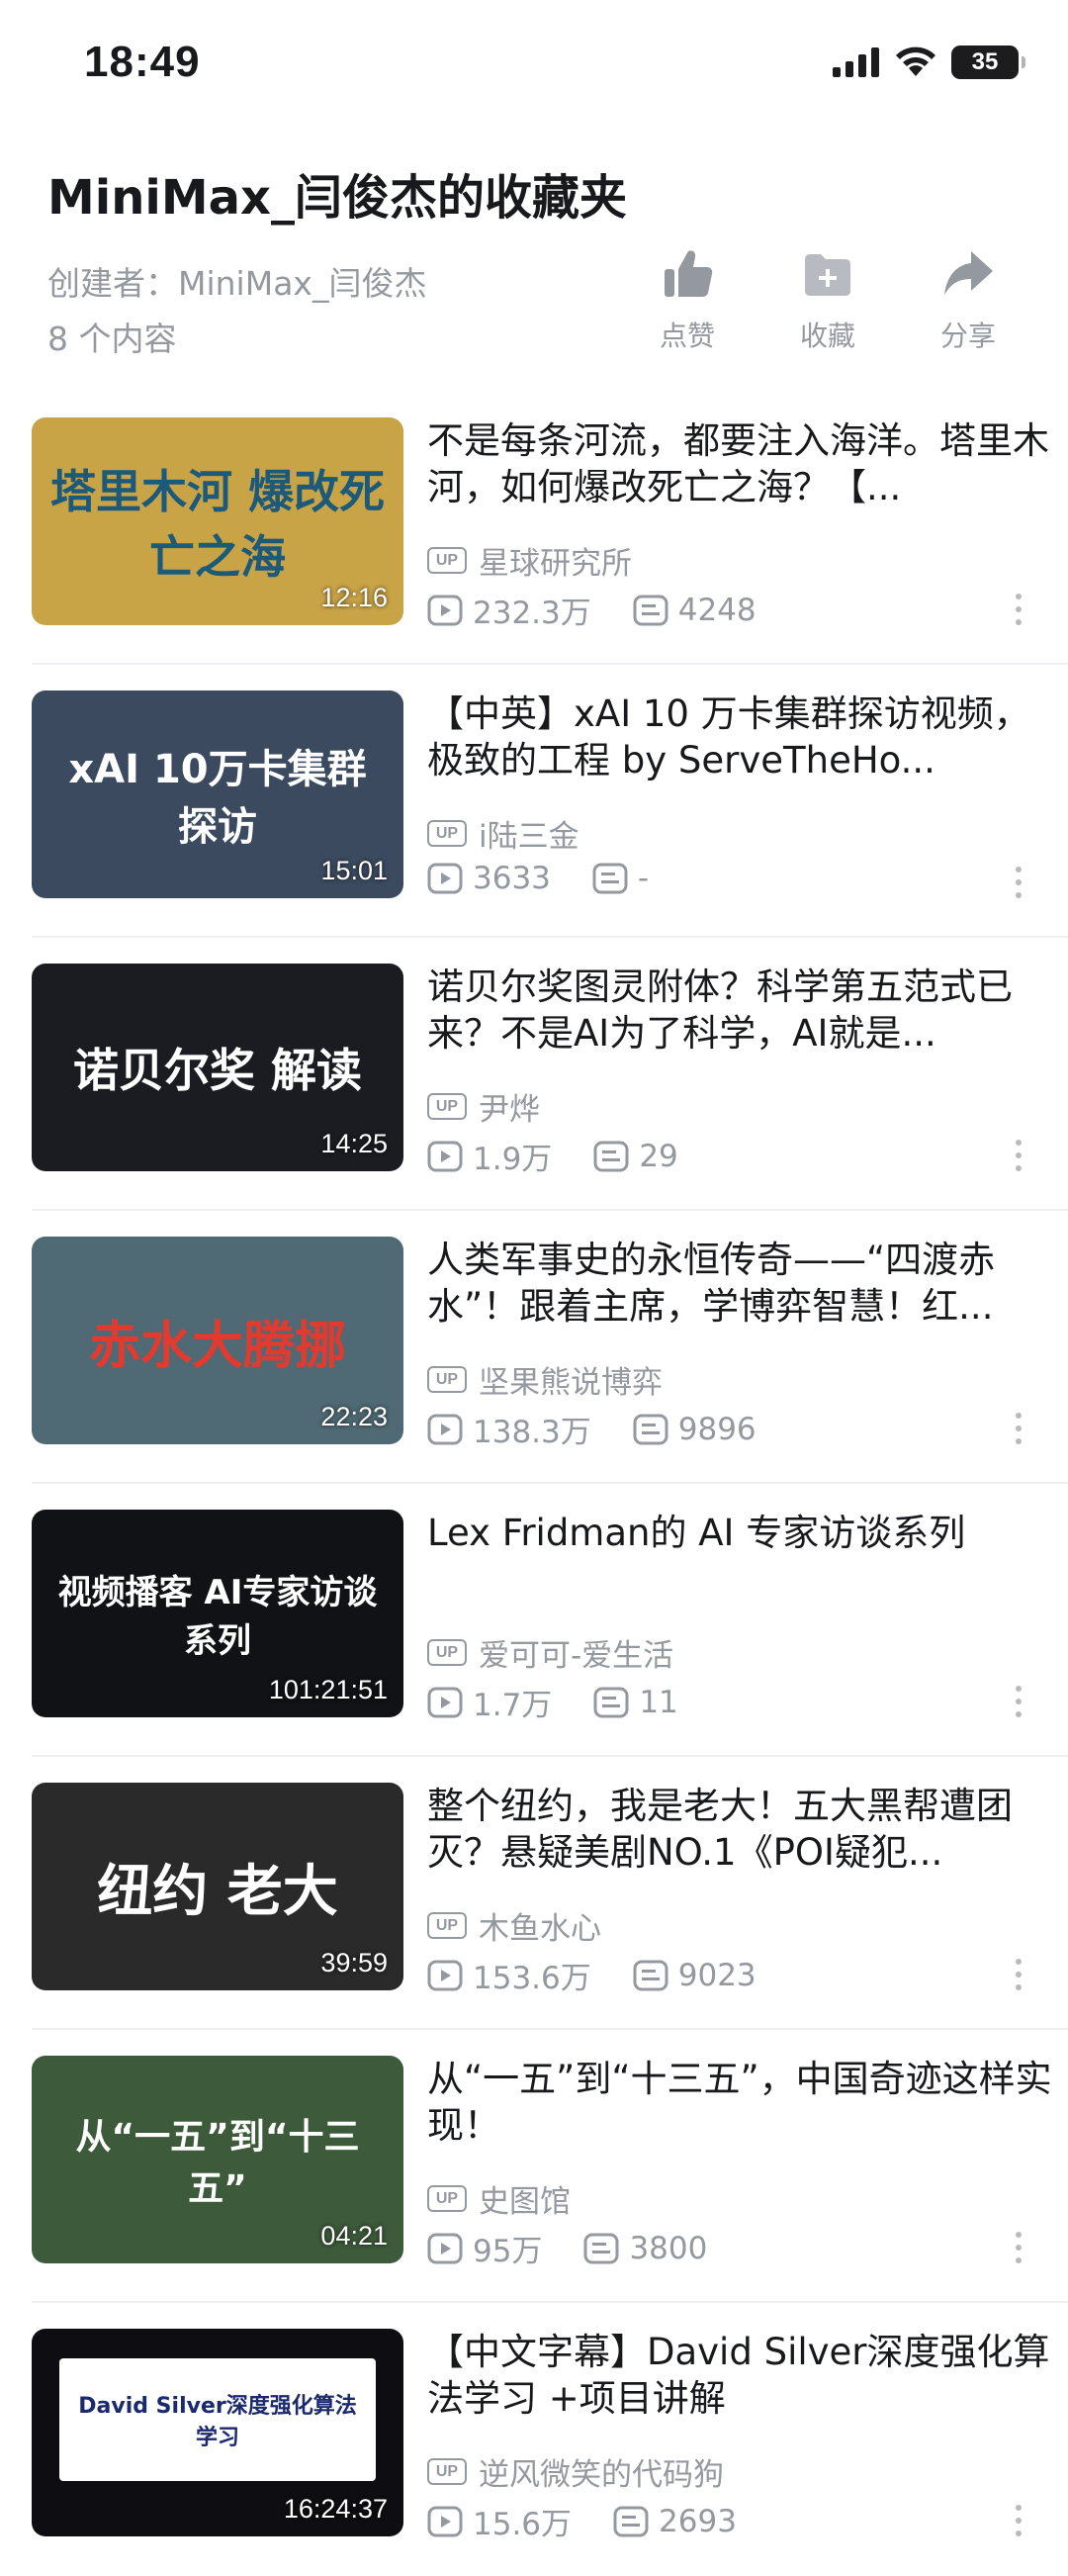 The image size is (1068, 2576). Describe the element at coordinates (217, 794) in the screenshot. I see `video-thumbnail: xAI 10万卡集群 探访 15:01` at that location.